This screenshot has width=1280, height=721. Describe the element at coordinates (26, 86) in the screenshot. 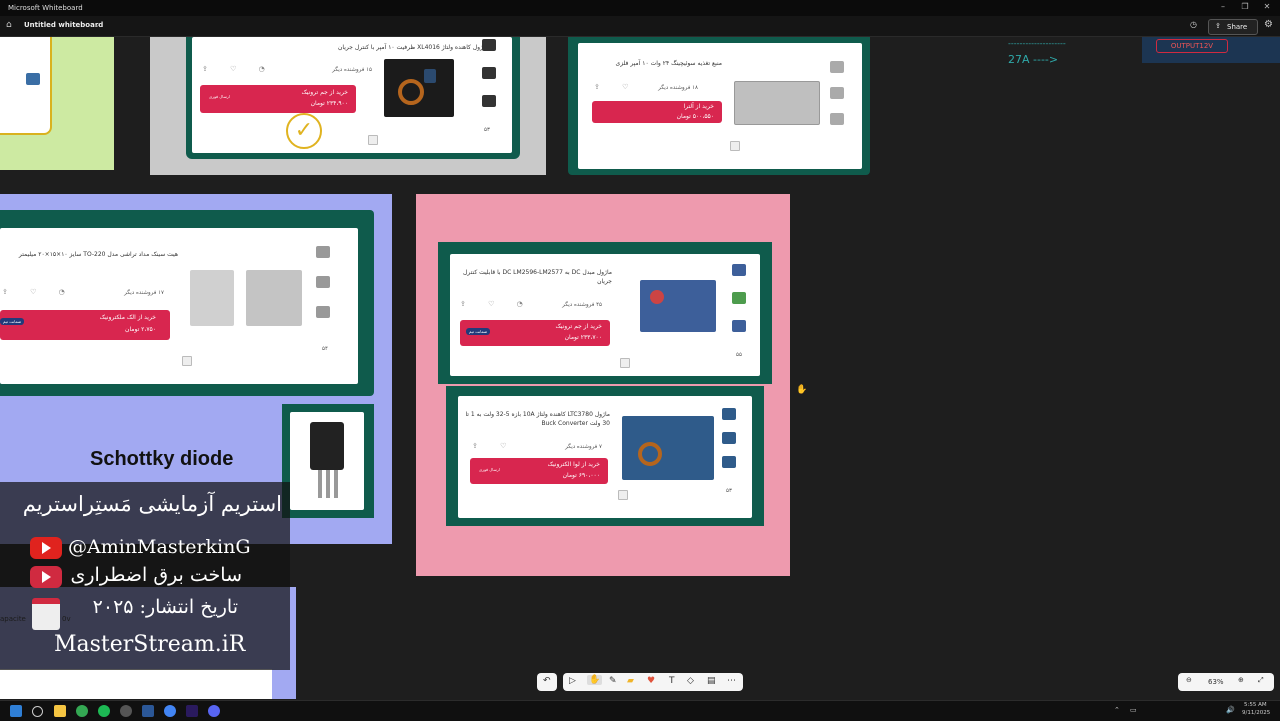

I see `card-partial` at that location.